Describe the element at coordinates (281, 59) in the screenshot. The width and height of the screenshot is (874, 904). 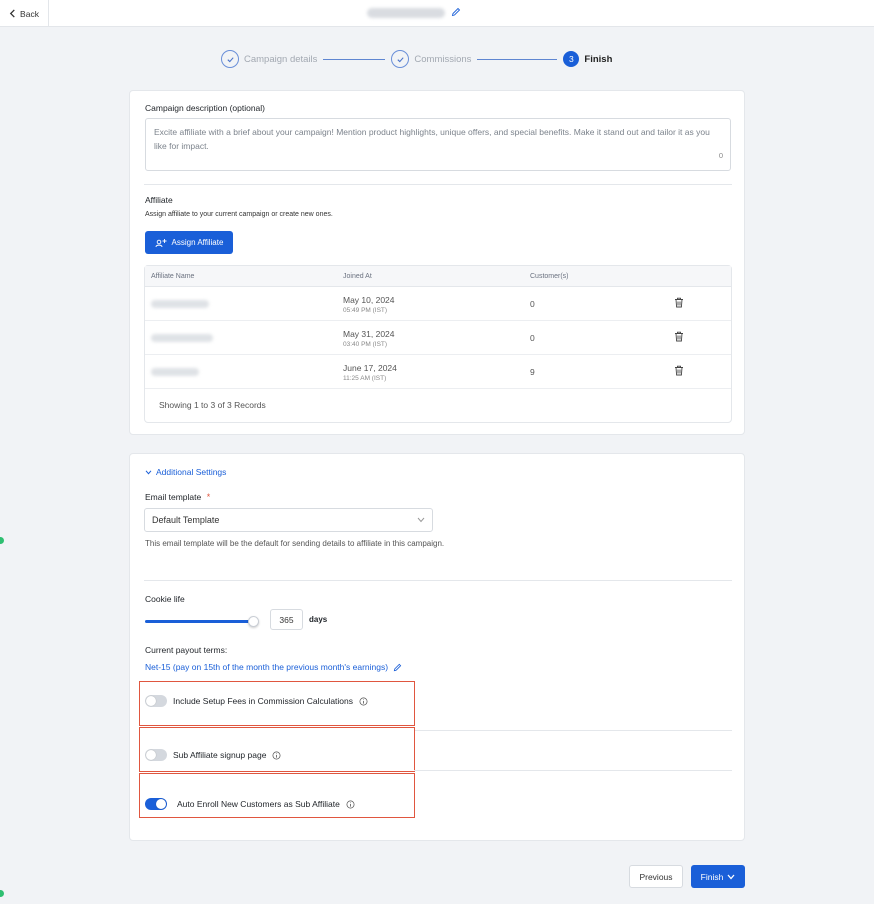
I see `step-label: Campaign details` at that location.